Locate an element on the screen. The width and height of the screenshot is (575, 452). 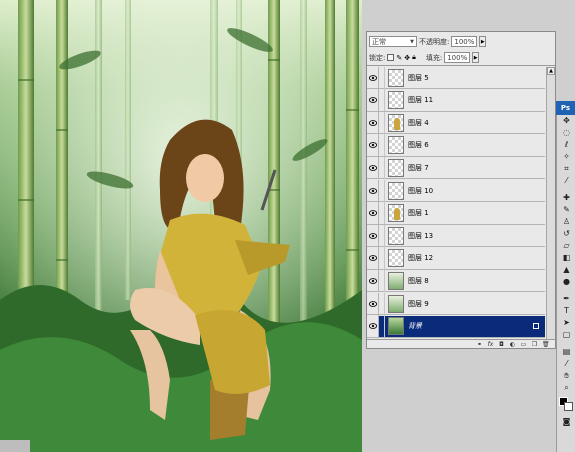
eraser-tool-icon: ▱ is located at coordinates (566, 246).